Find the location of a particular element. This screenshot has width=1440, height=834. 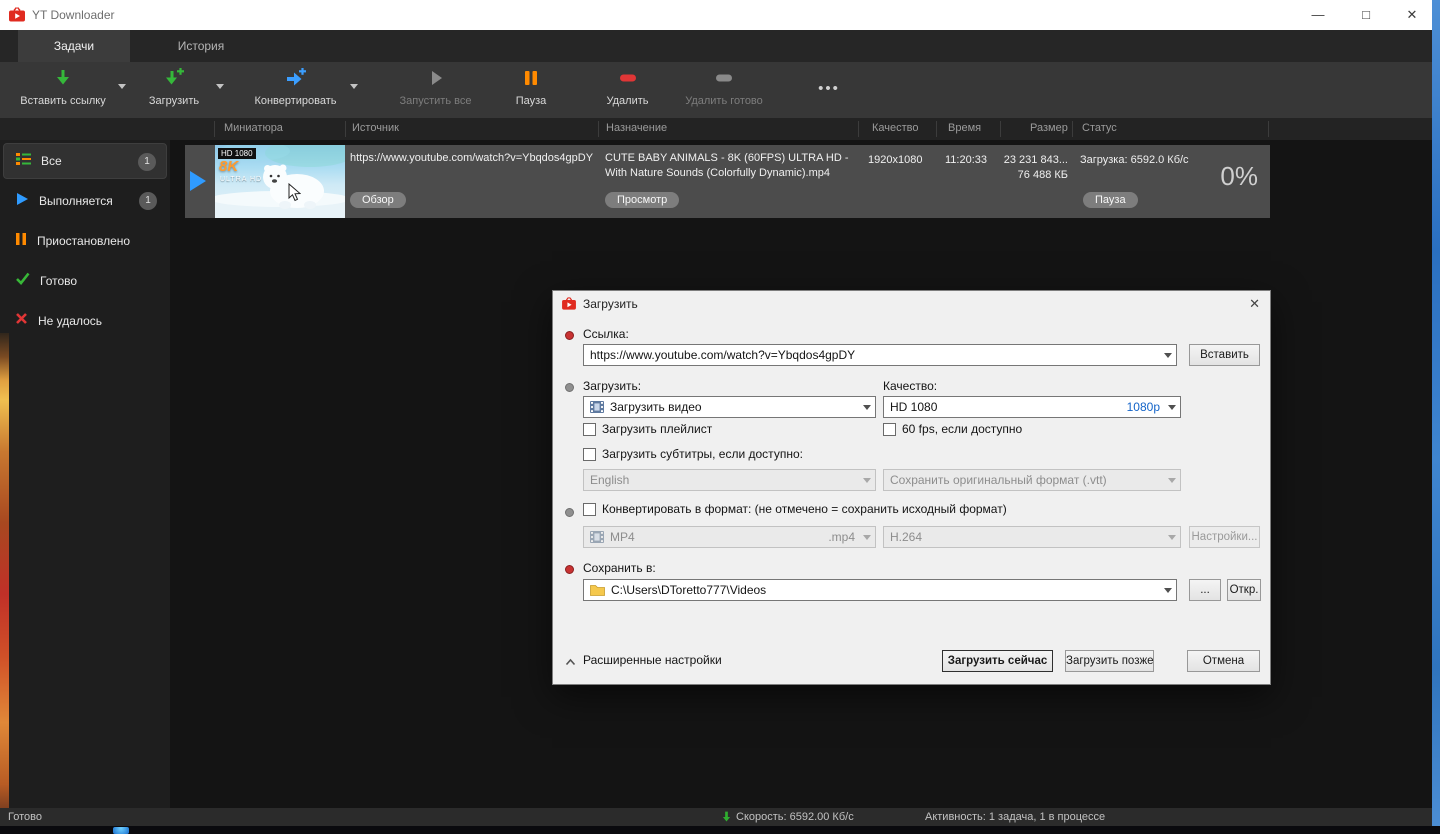

subtitles-language-combobox: English is located at coordinates (729, 480).